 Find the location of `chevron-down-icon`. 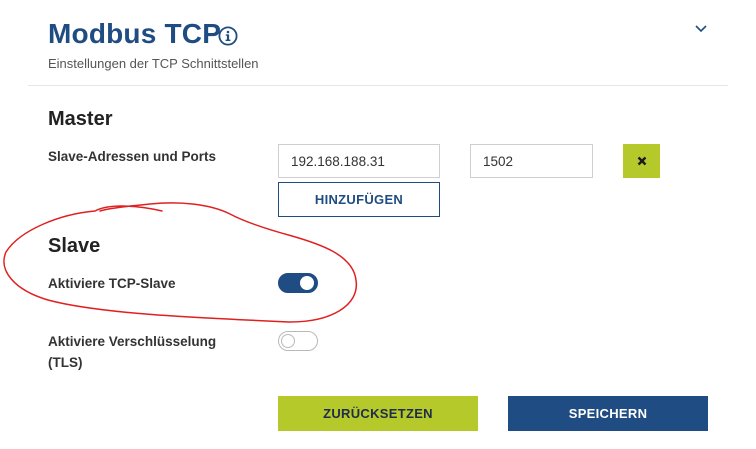

chevron-down-icon is located at coordinates (701, 29).